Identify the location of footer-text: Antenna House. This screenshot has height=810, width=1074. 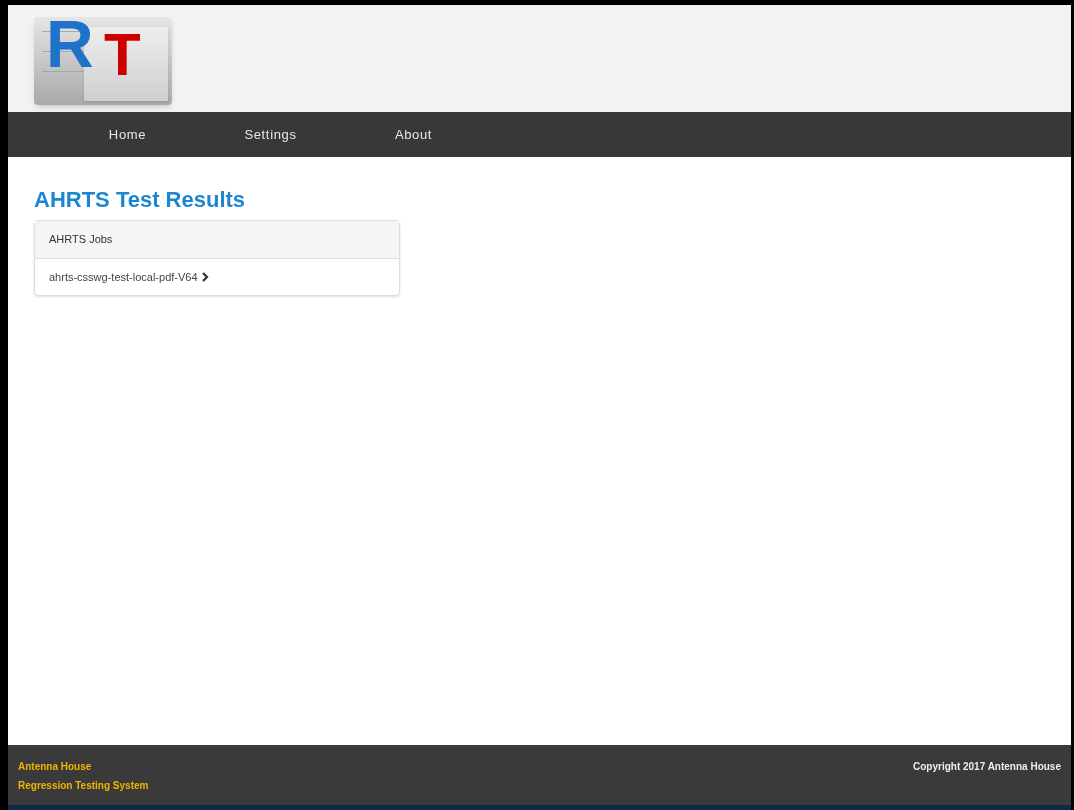
(55, 767).